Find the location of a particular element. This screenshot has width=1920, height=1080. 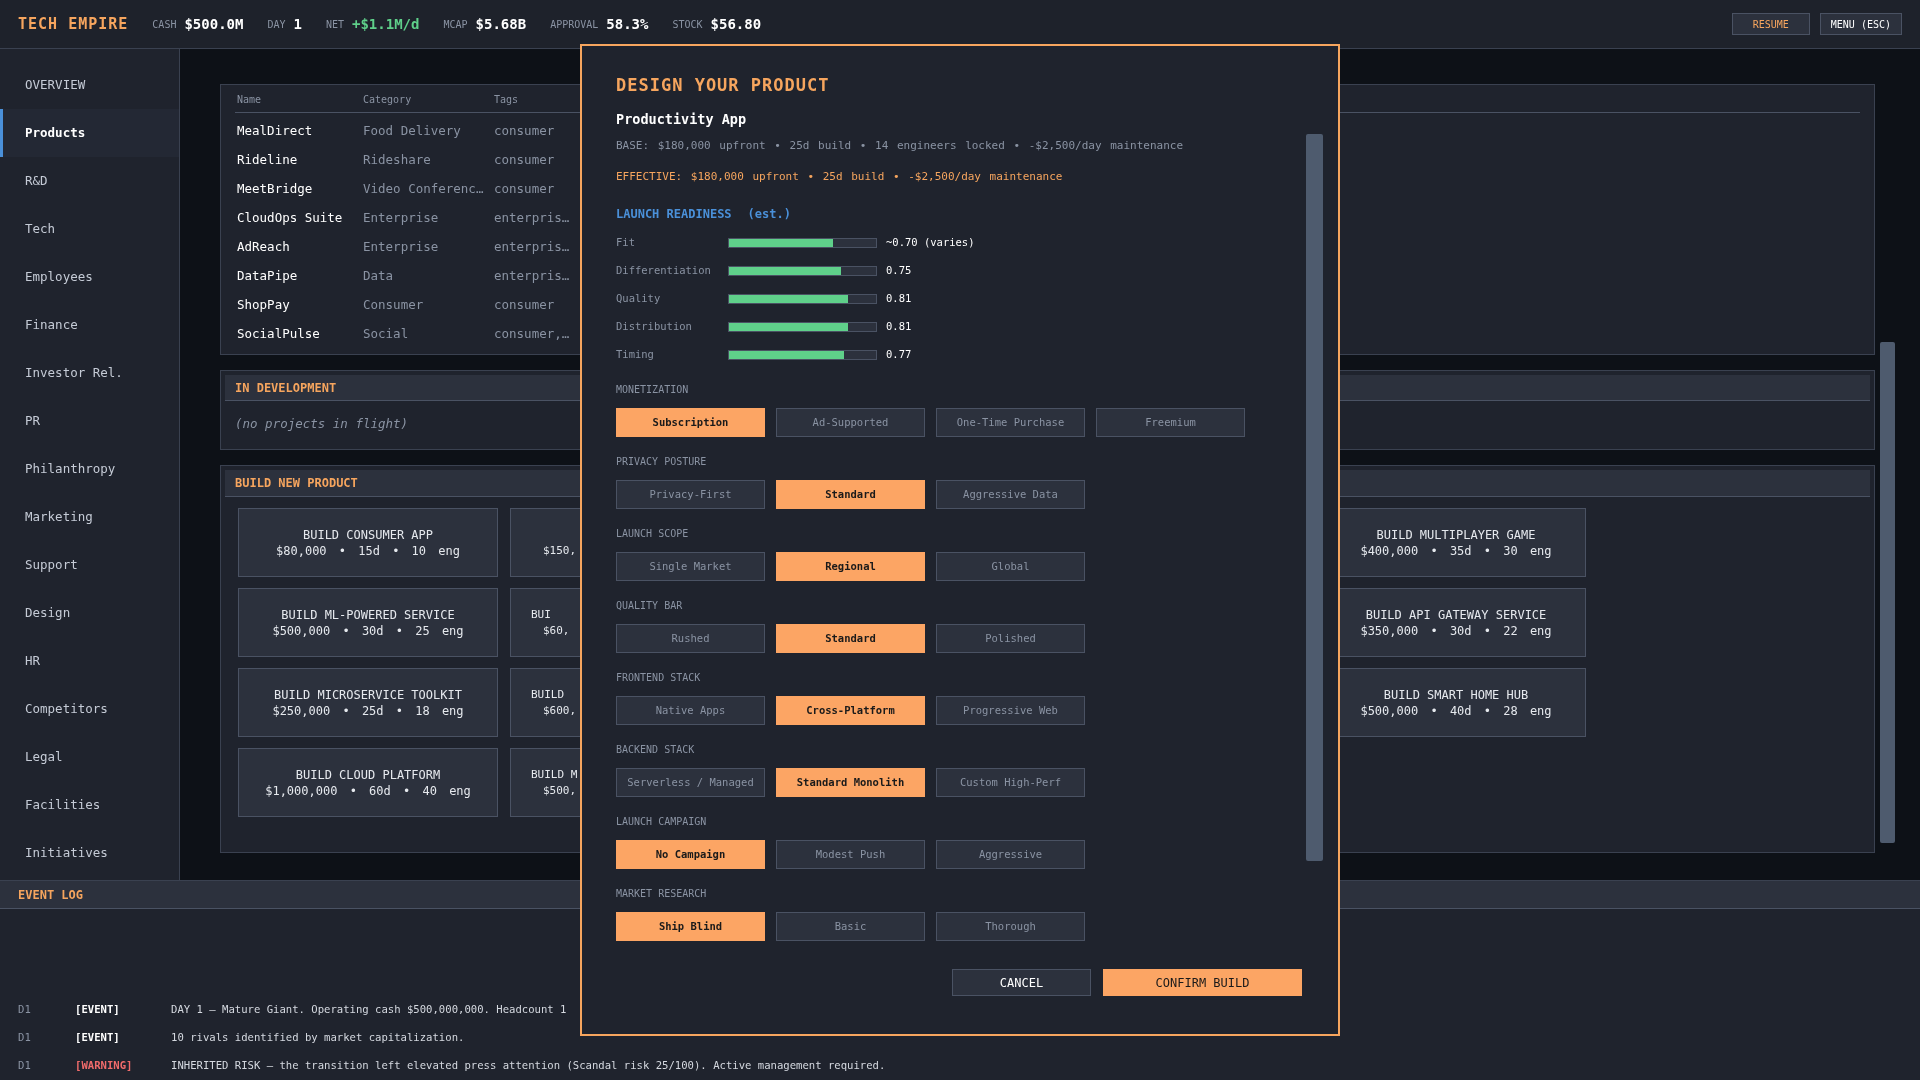

dialog-title: DESIGN YOUR PRODUCT is located at coordinates (723, 85).